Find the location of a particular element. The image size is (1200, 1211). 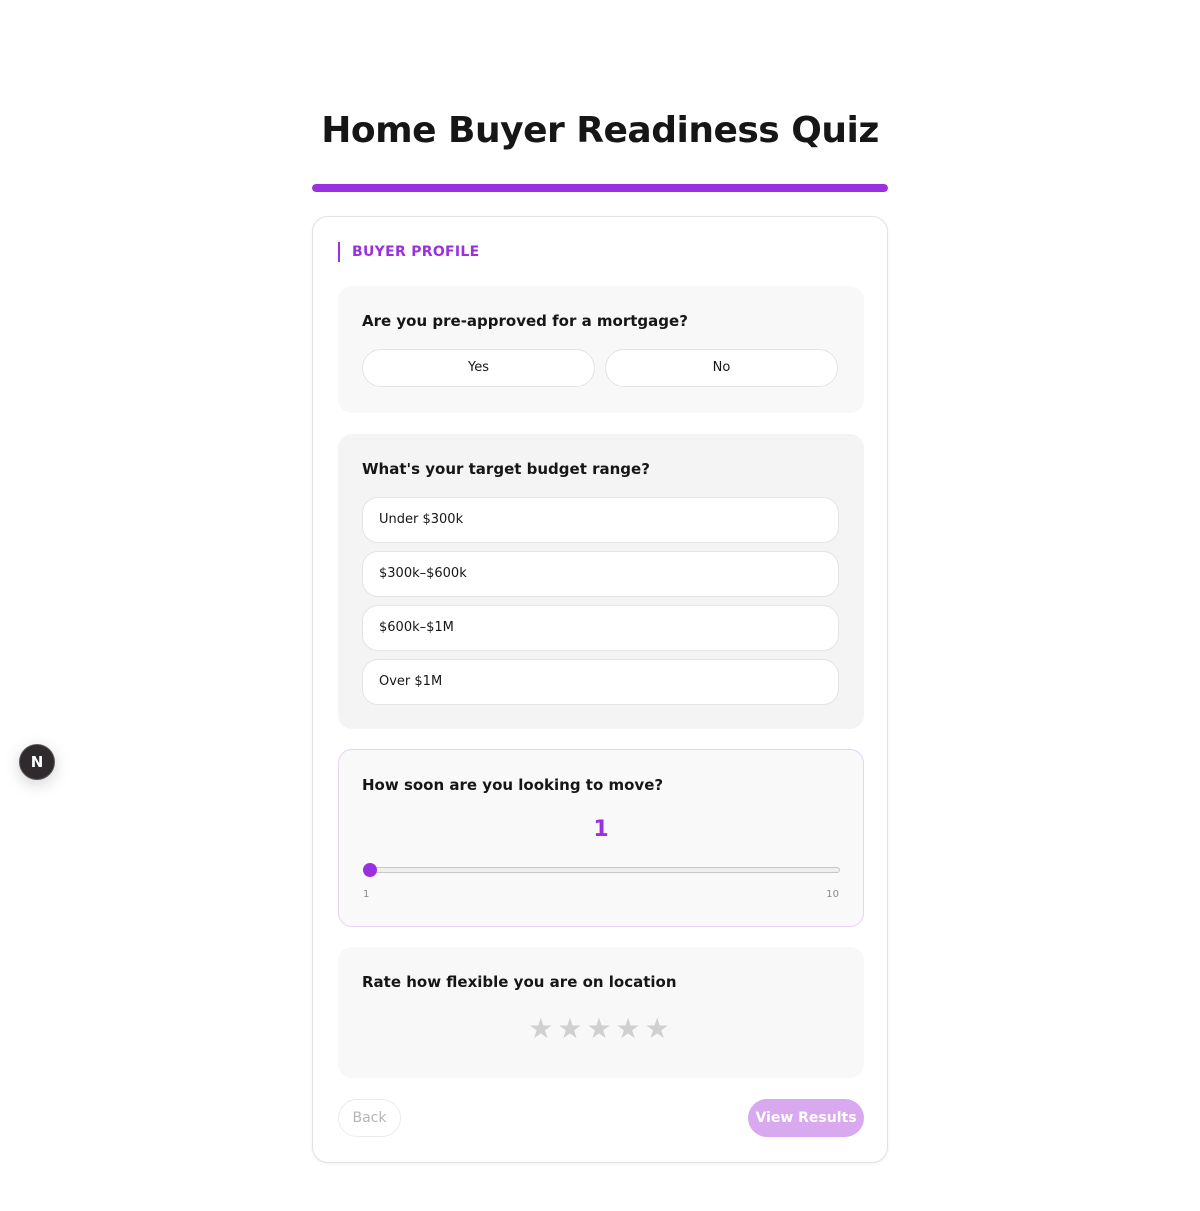

slider-min-label: 1 is located at coordinates (366, 894).